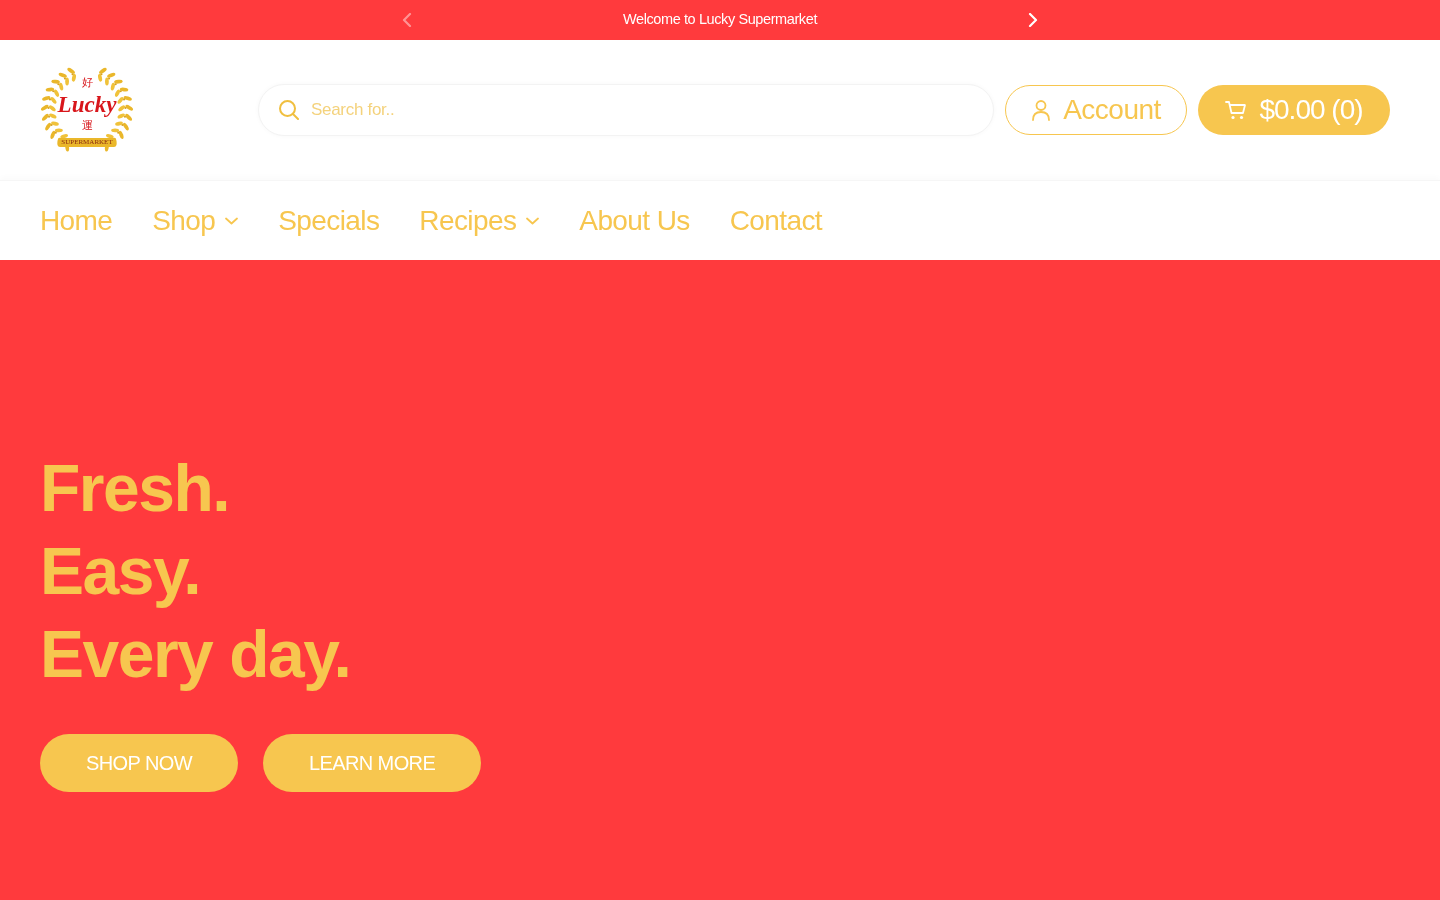  I want to click on nav-link: Recipes, so click(479, 220).